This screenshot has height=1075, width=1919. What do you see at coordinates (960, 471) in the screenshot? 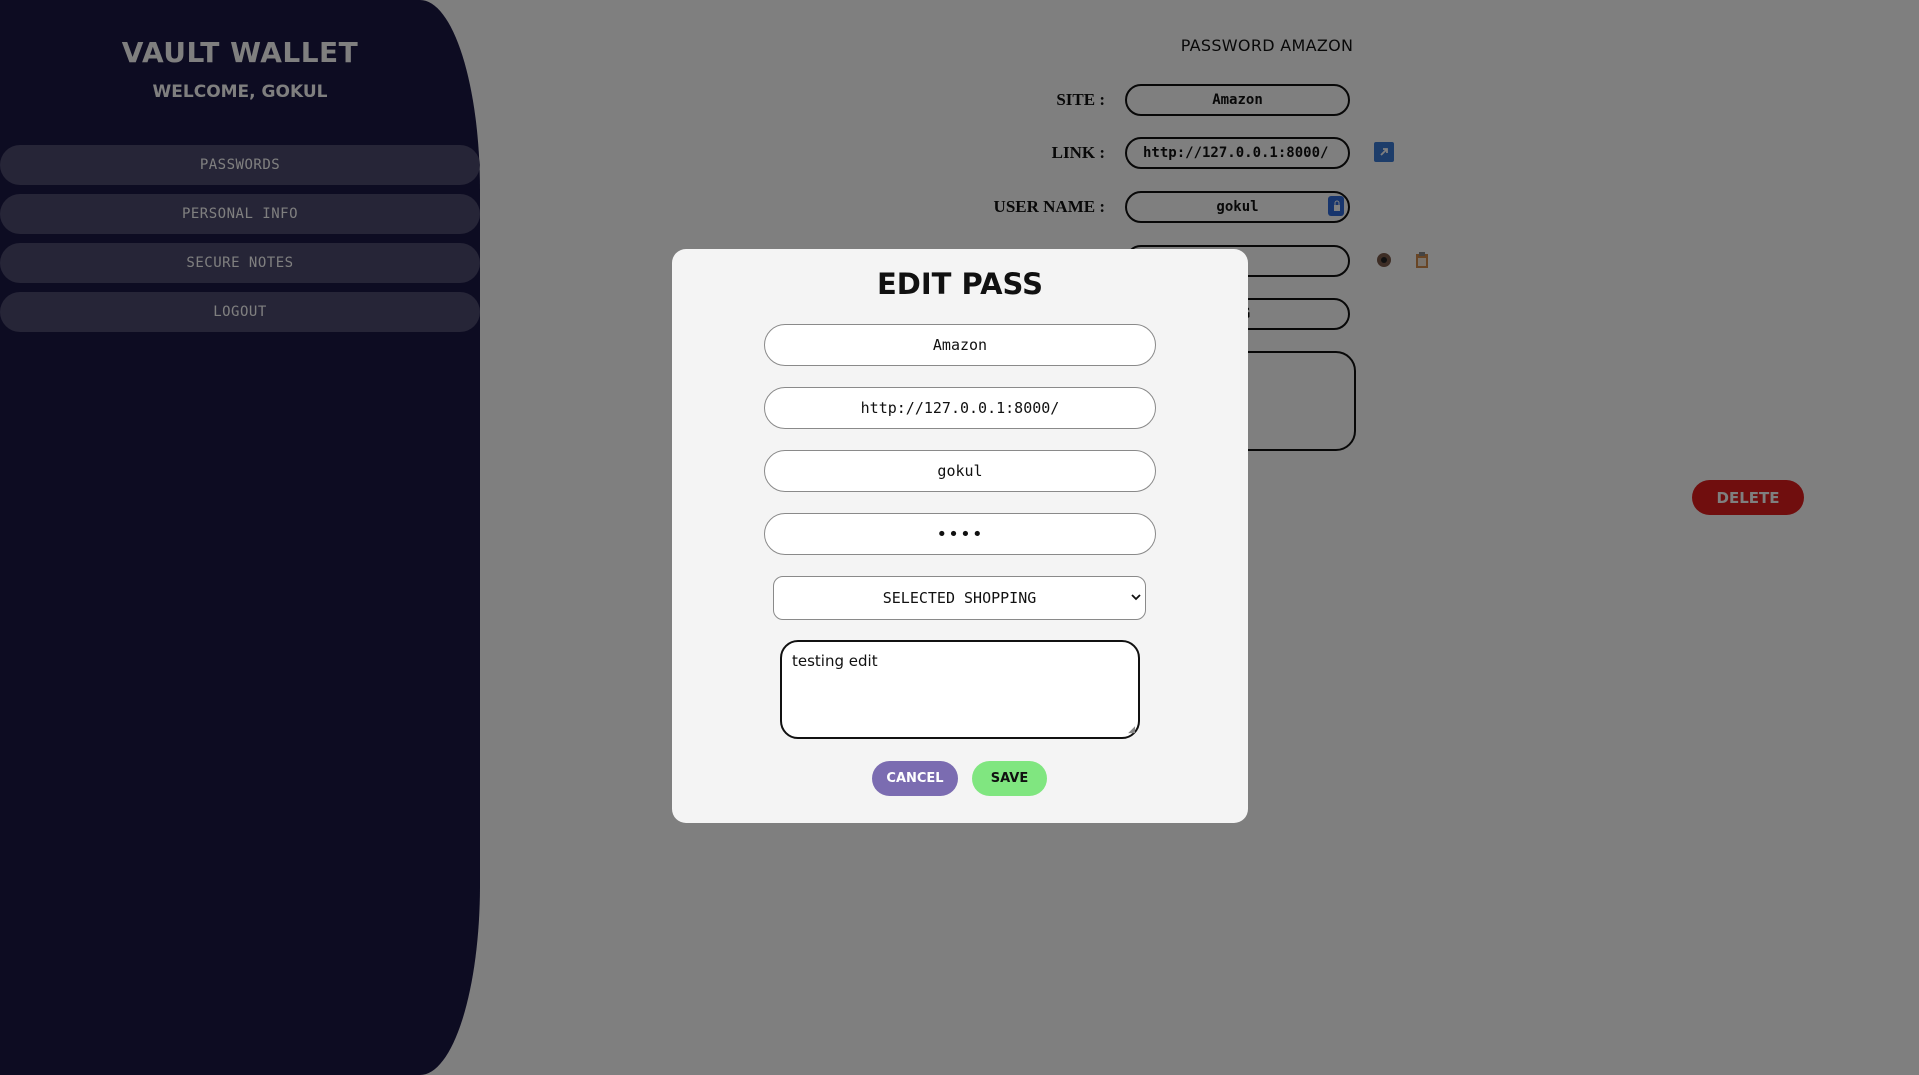
I see `username-input: gokul` at bounding box center [960, 471].